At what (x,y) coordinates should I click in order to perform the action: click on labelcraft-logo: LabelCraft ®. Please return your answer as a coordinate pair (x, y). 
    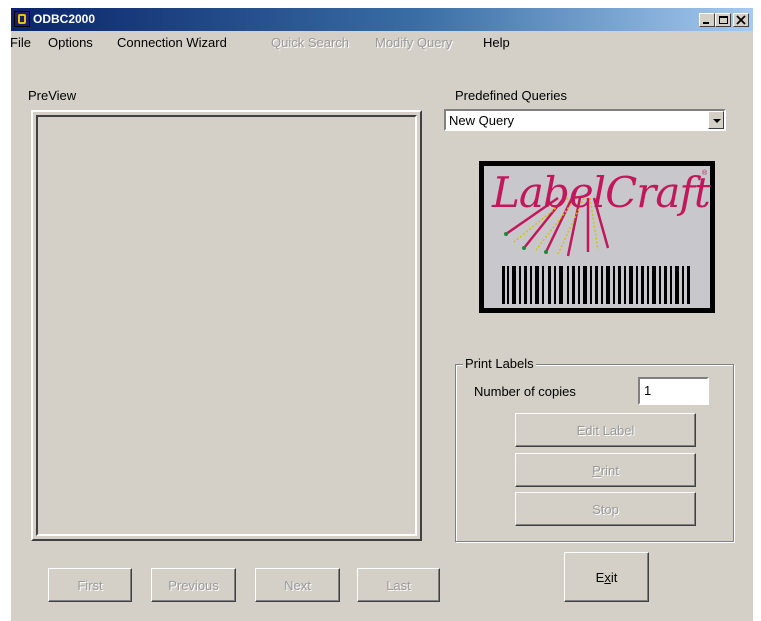
    Looking at the image, I should click on (597, 237).